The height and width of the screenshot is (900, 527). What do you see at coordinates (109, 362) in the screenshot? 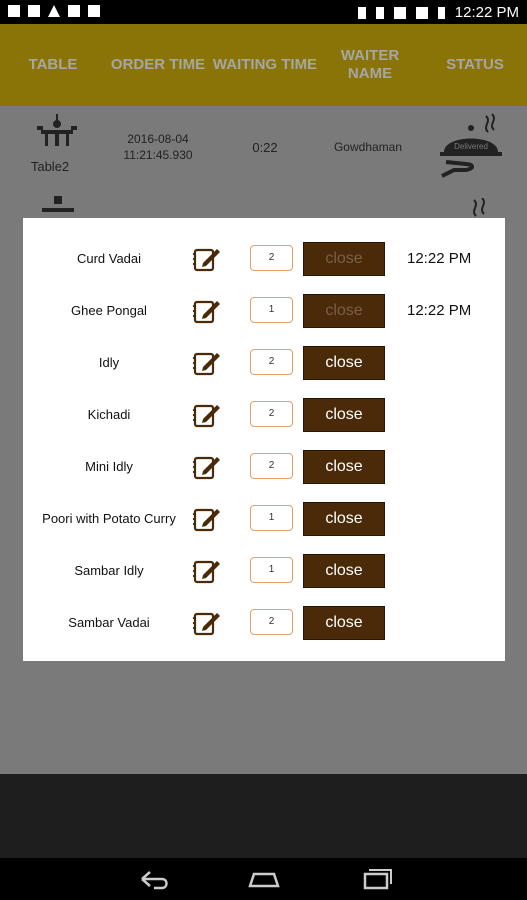
I see `item-name: Idly` at bounding box center [109, 362].